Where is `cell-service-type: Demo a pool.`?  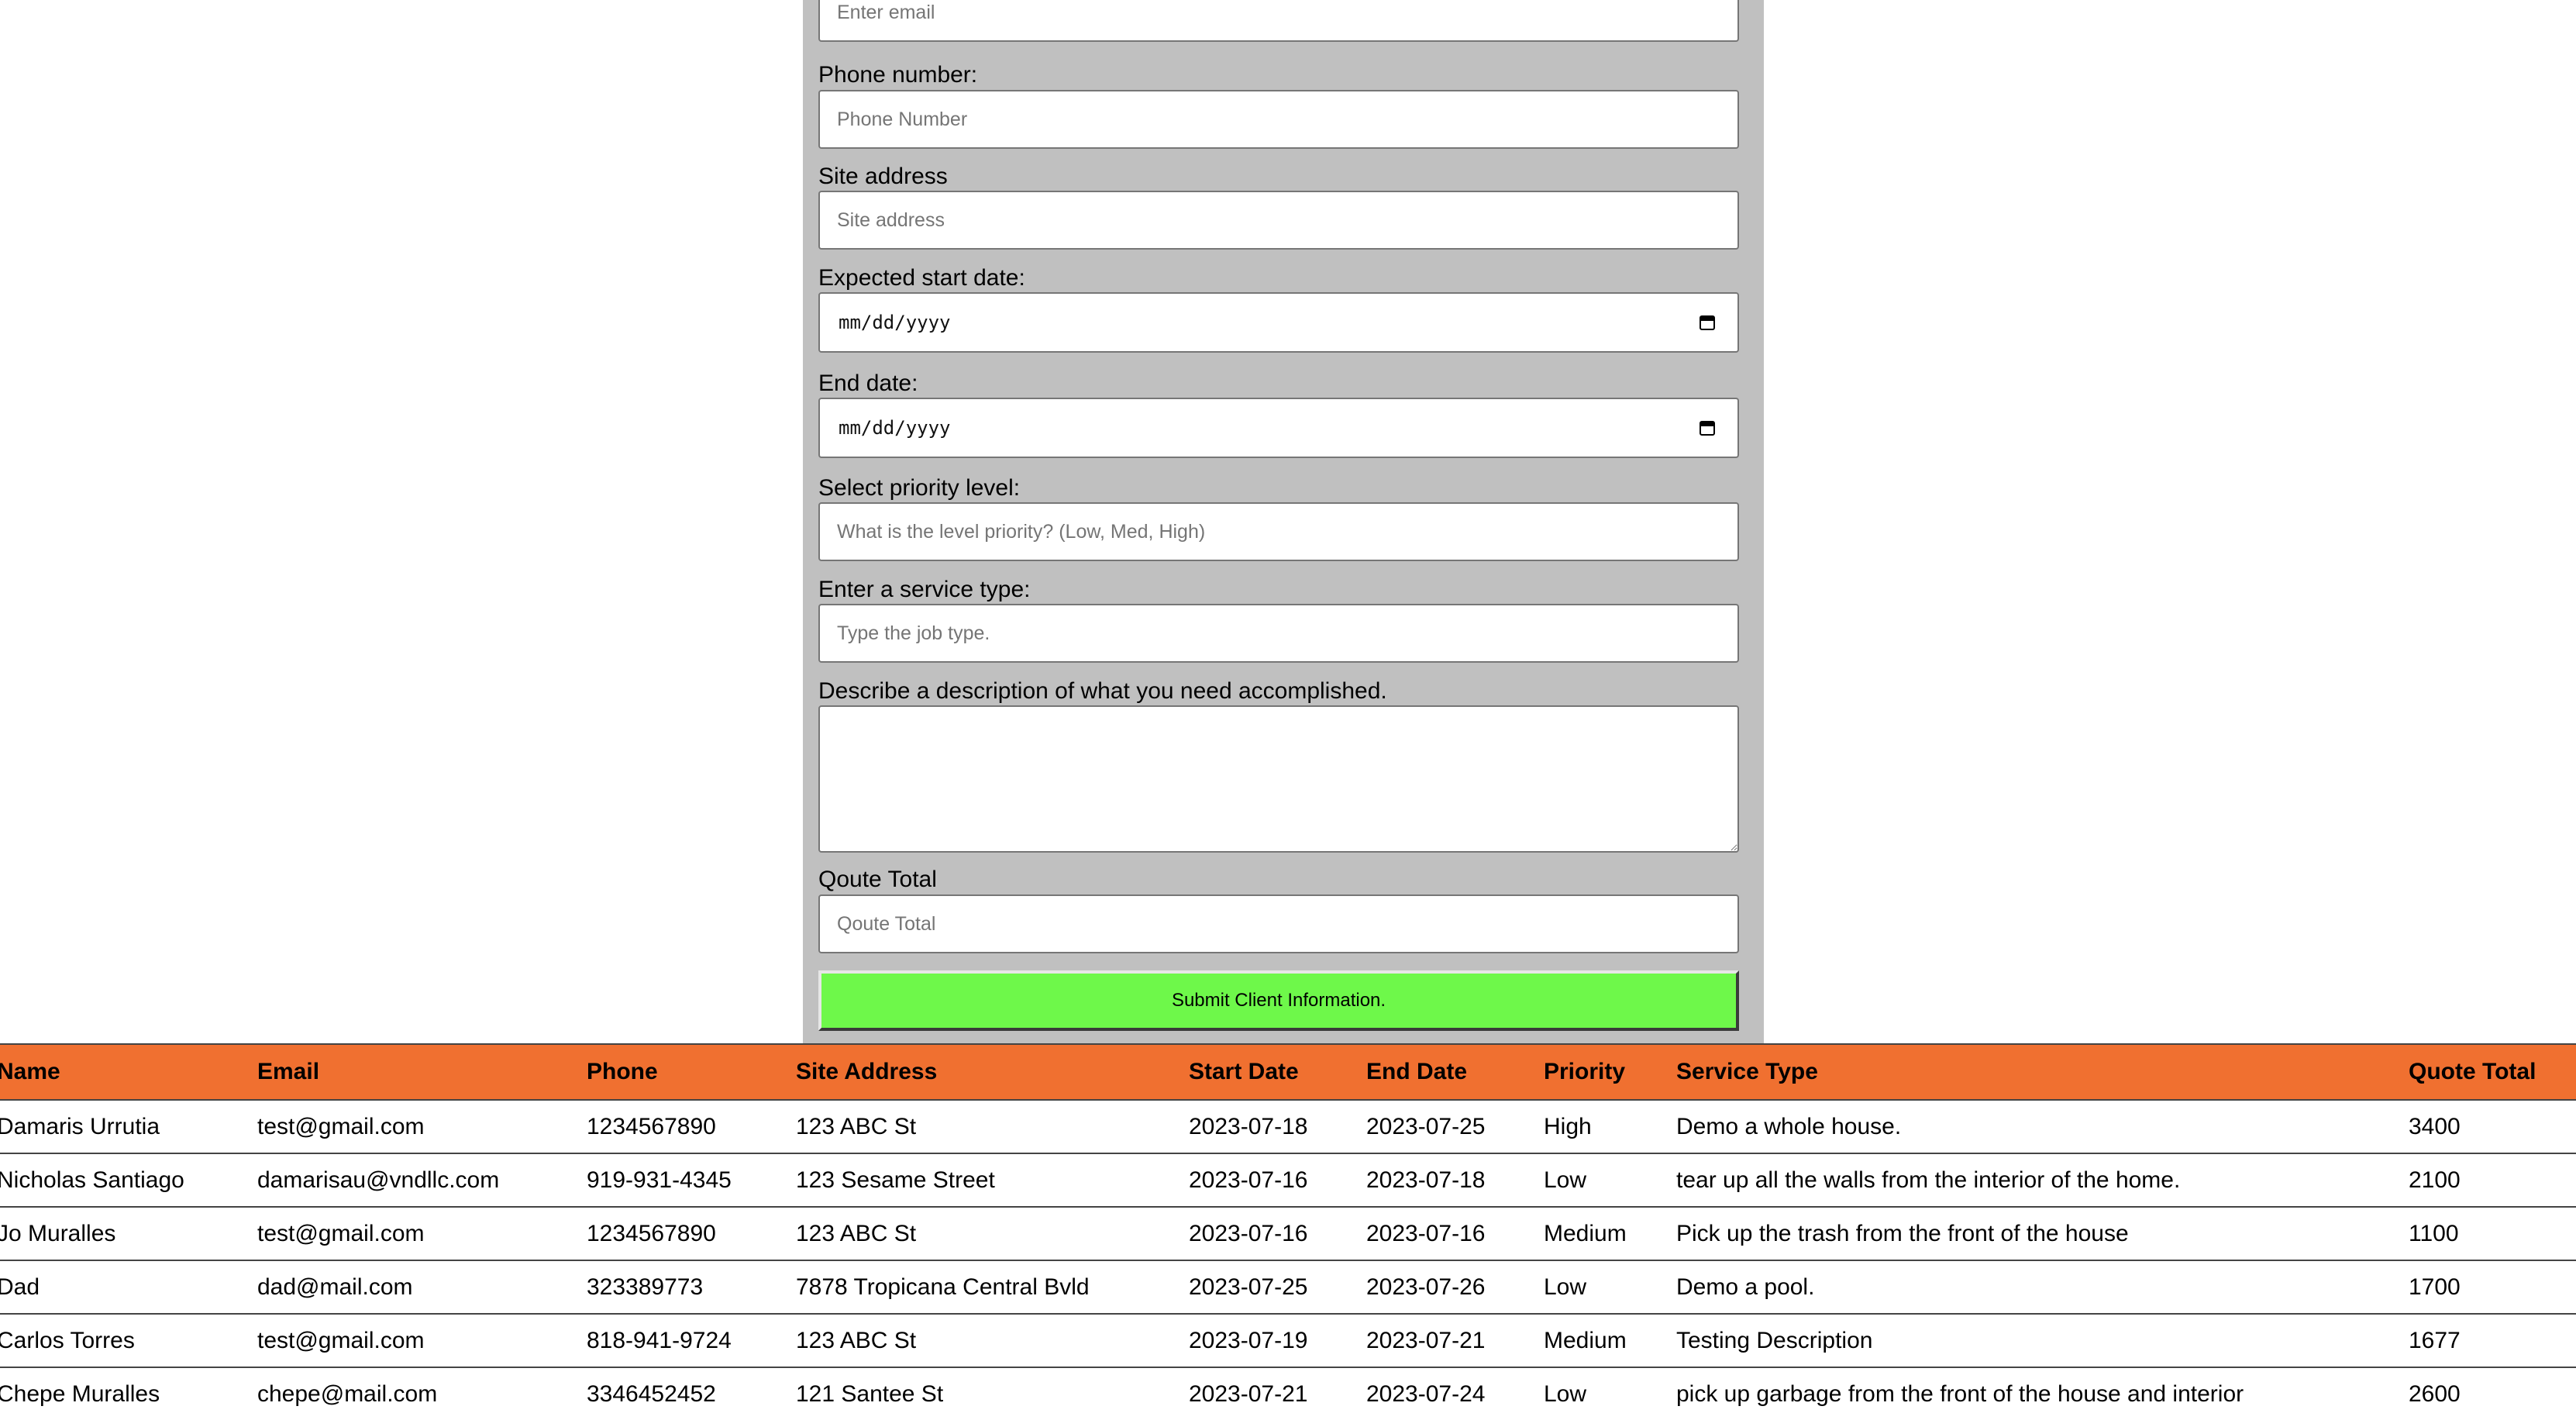
cell-service-type: Demo a pool. is located at coordinates (2042, 1287).